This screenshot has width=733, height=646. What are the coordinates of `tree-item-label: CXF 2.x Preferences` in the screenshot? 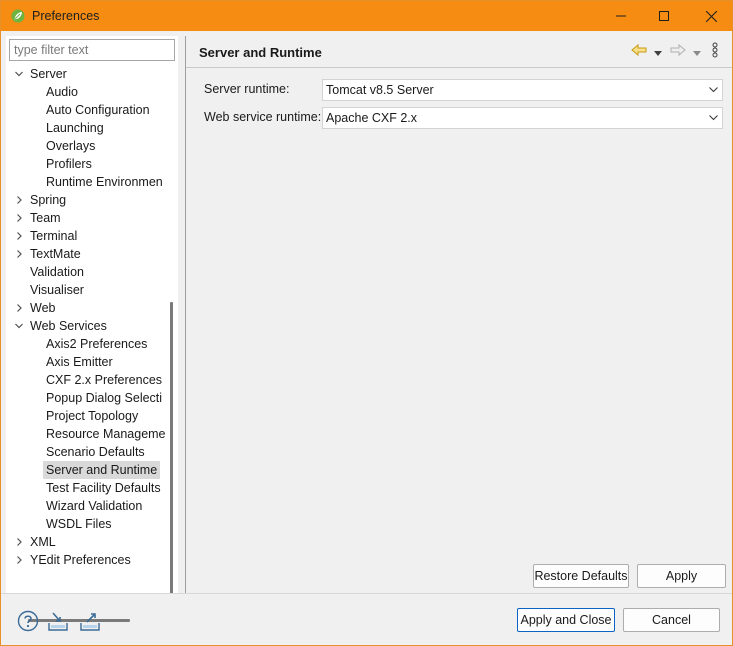 It's located at (104, 380).